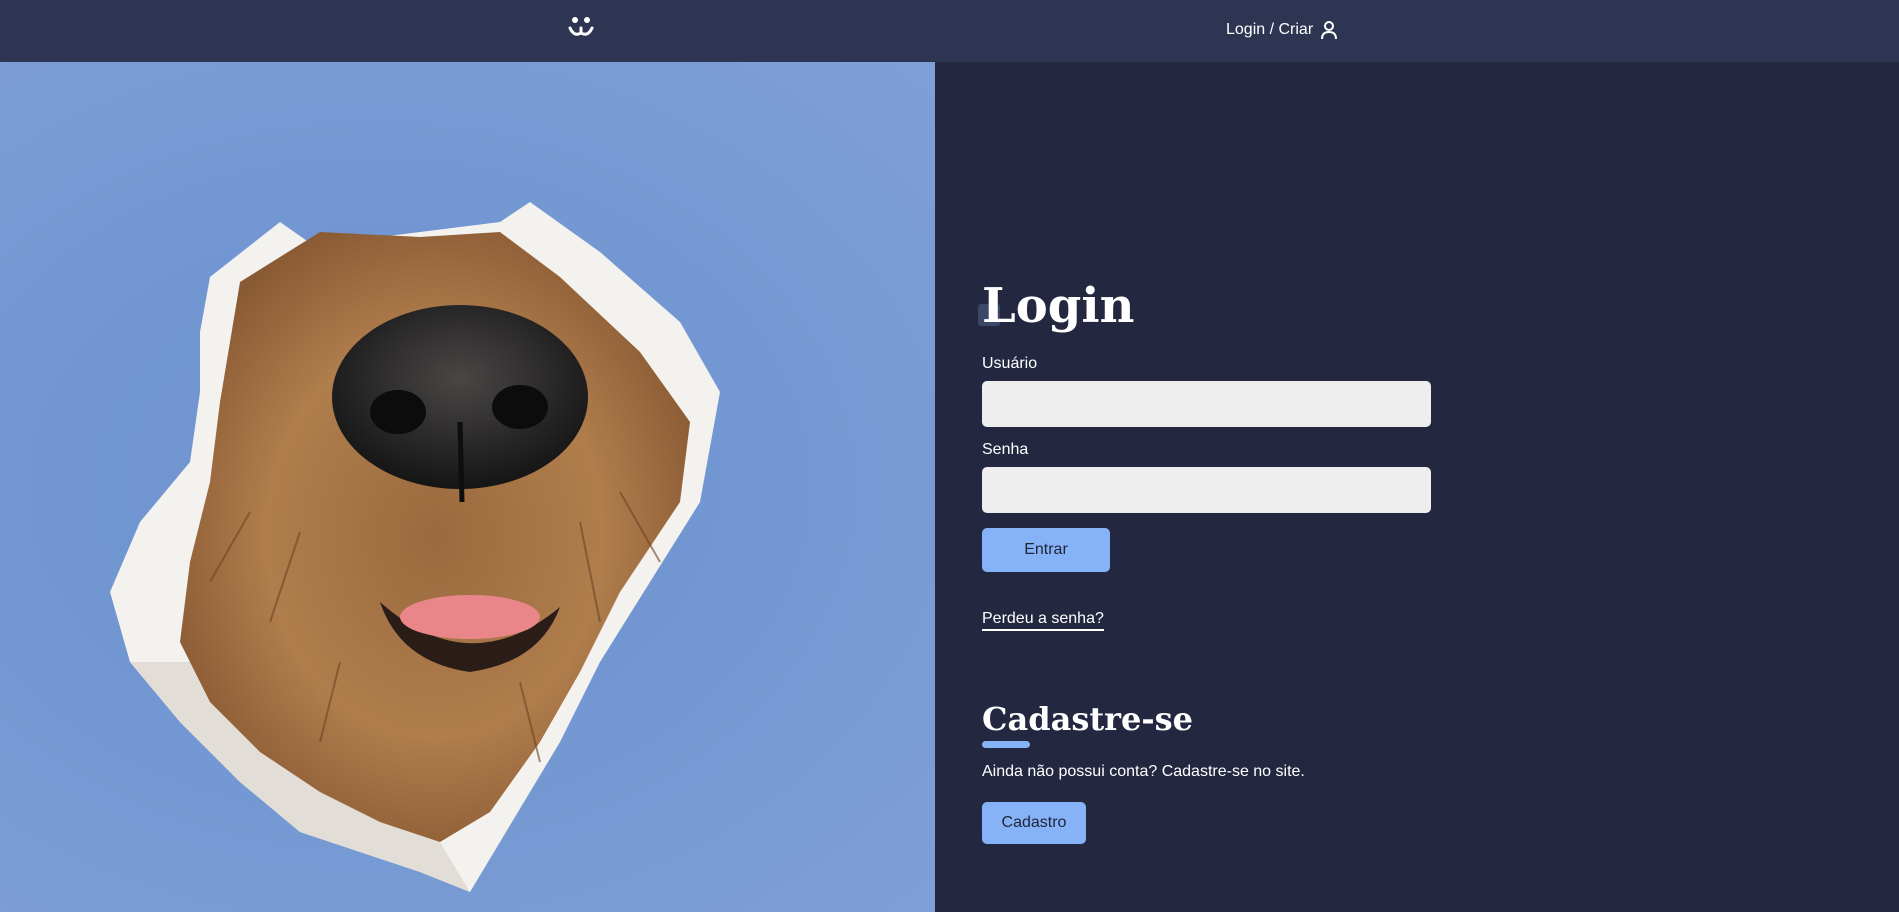 The width and height of the screenshot is (1899, 912). What do you see at coordinates (1043, 620) in the screenshot?
I see `lost-password-link: Perdeu a senha?` at bounding box center [1043, 620].